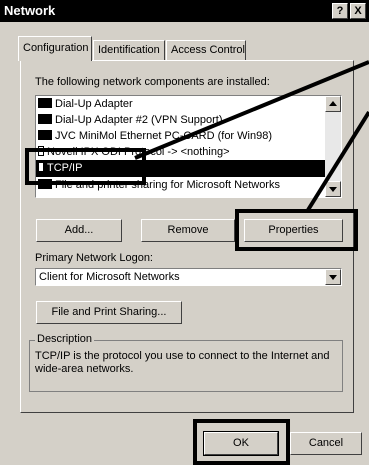 Image resolution: width=369 pixels, height=465 pixels. I want to click on ok-callout-box, so click(241, 442).